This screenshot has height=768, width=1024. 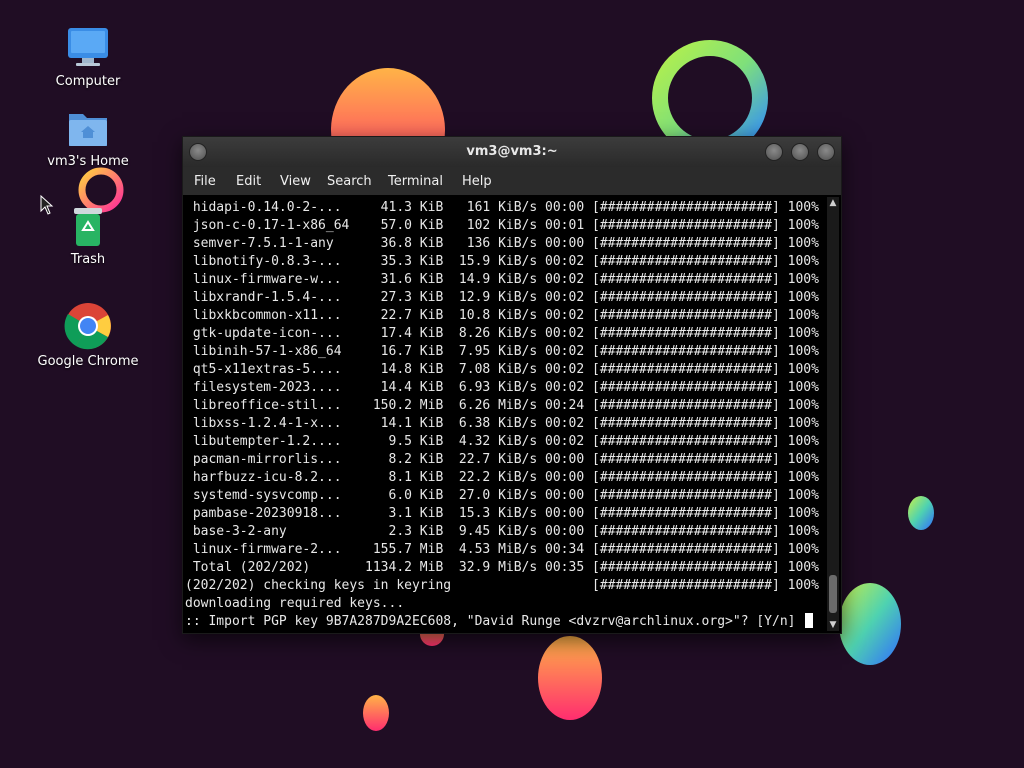 What do you see at coordinates (826, 152) in the screenshot?
I see `close-button` at bounding box center [826, 152].